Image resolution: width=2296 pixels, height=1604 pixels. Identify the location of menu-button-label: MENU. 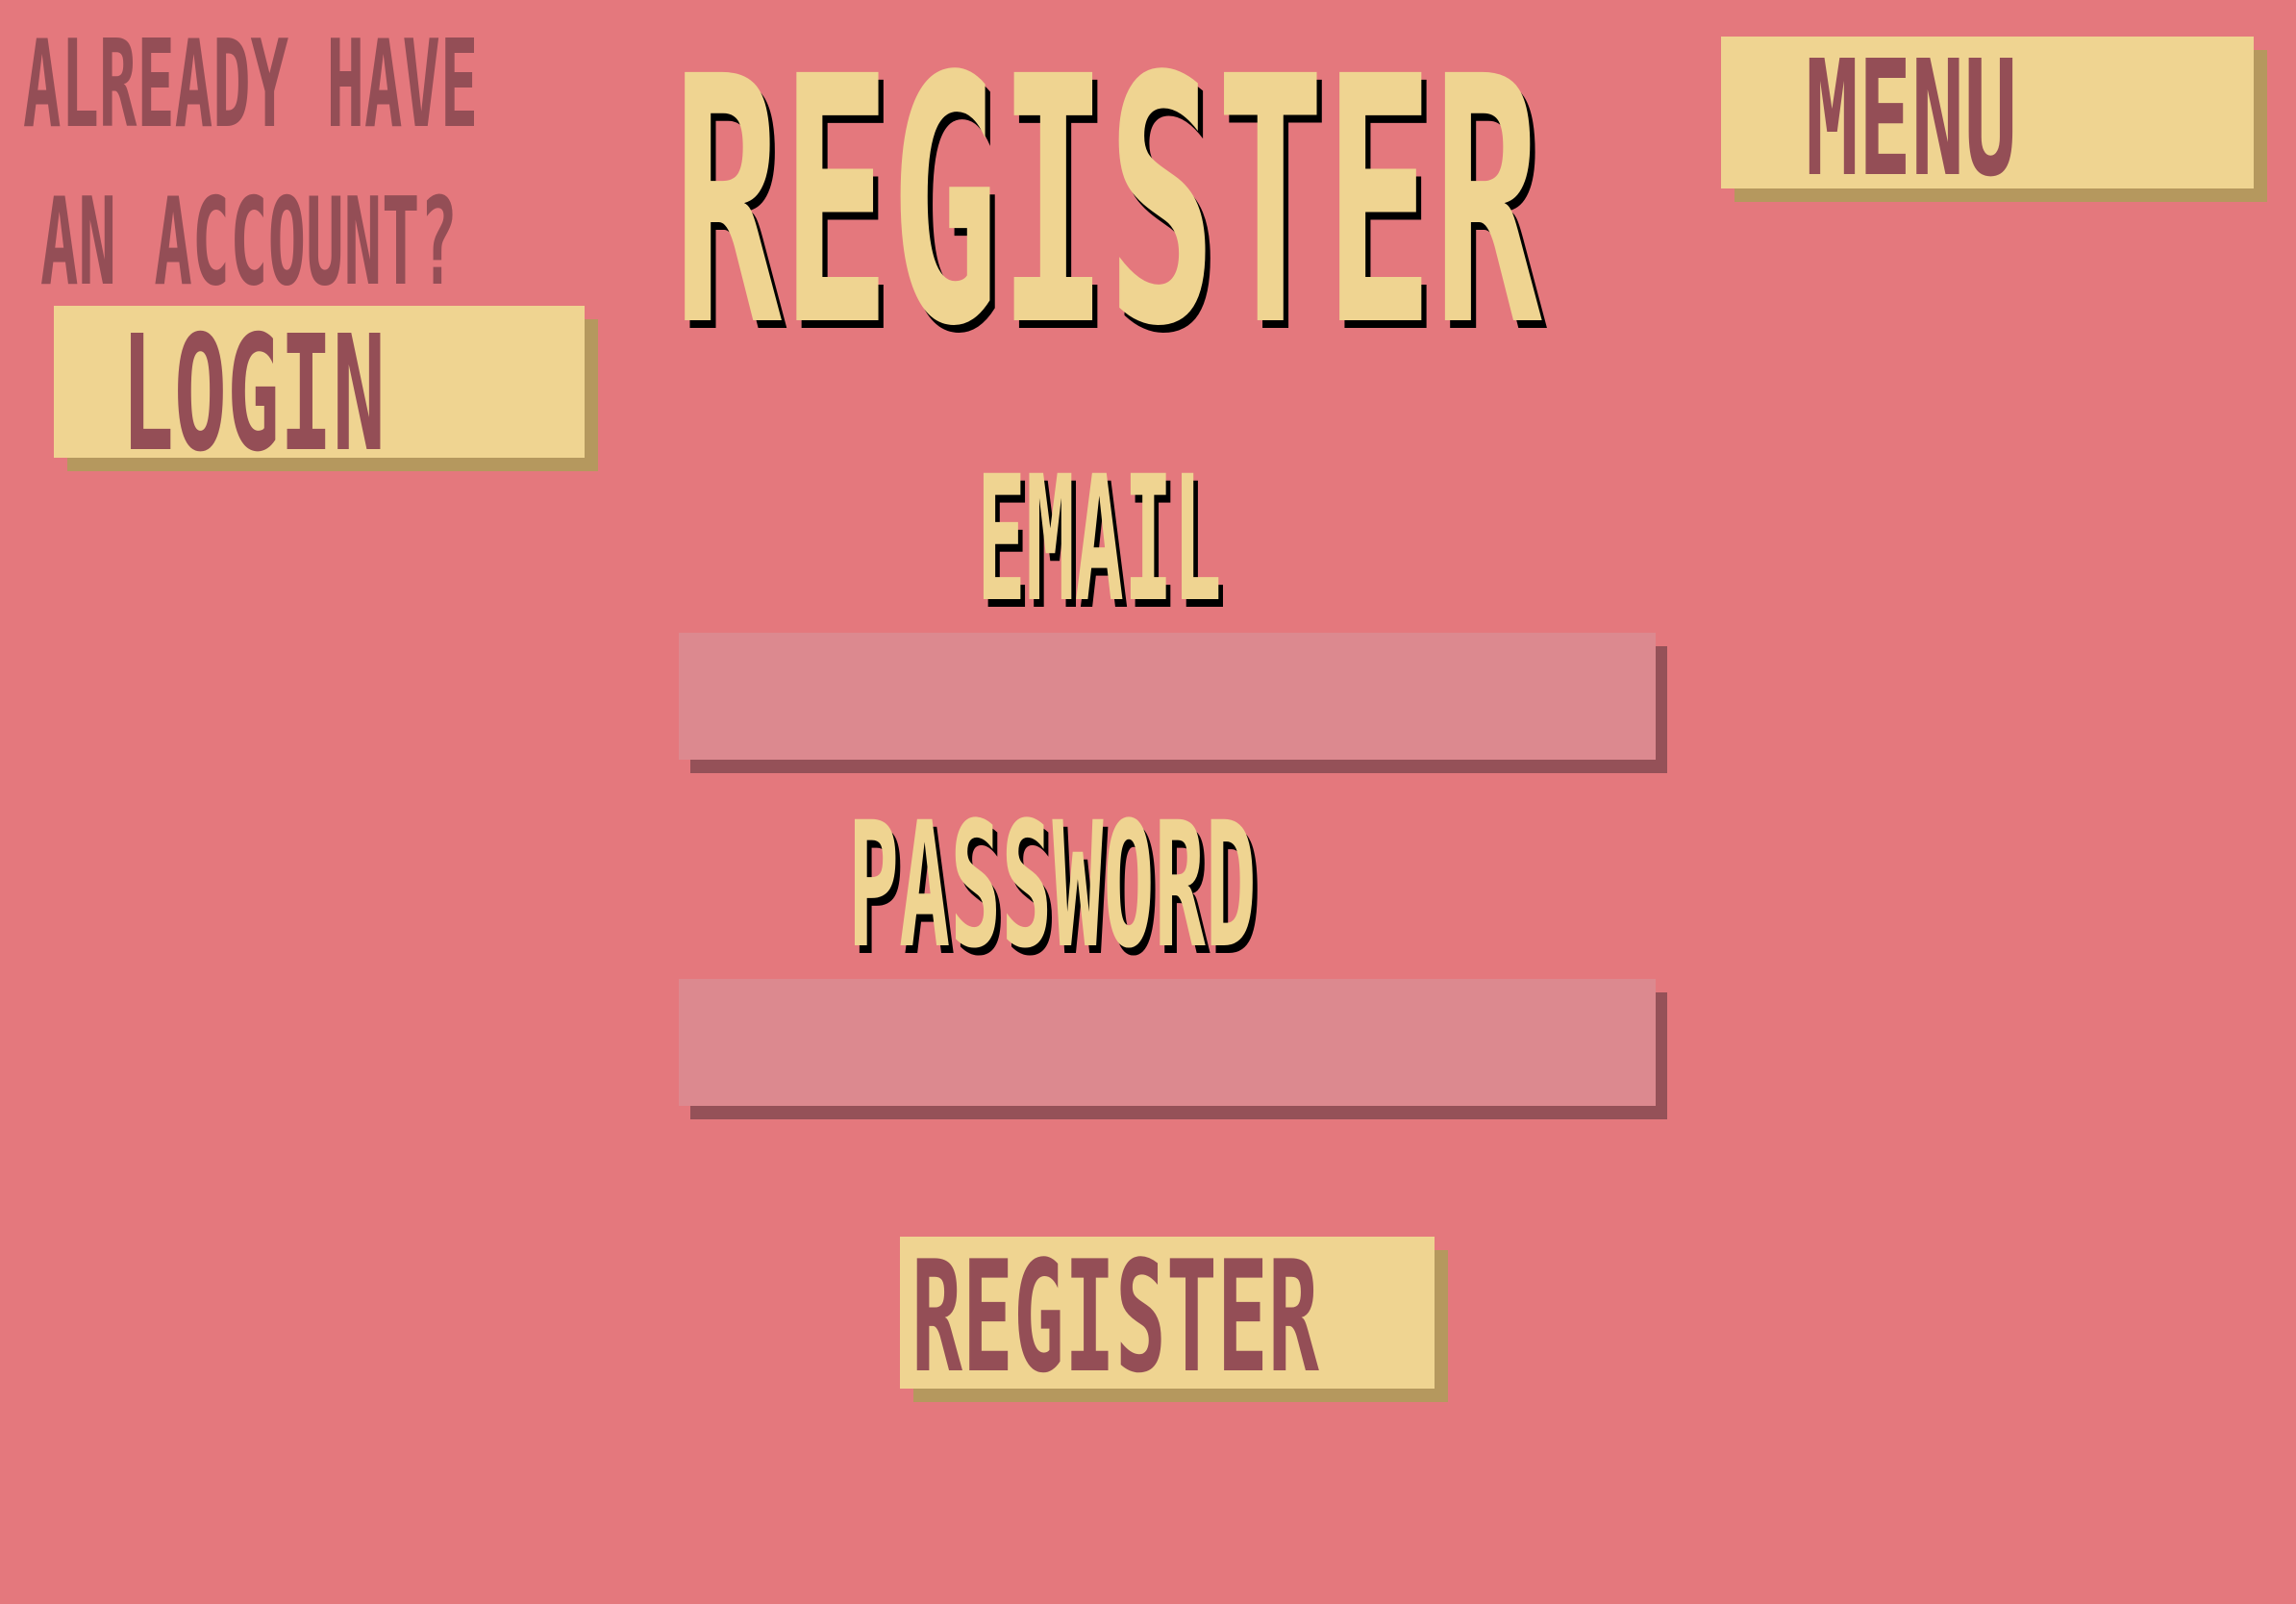
(1911, 113).